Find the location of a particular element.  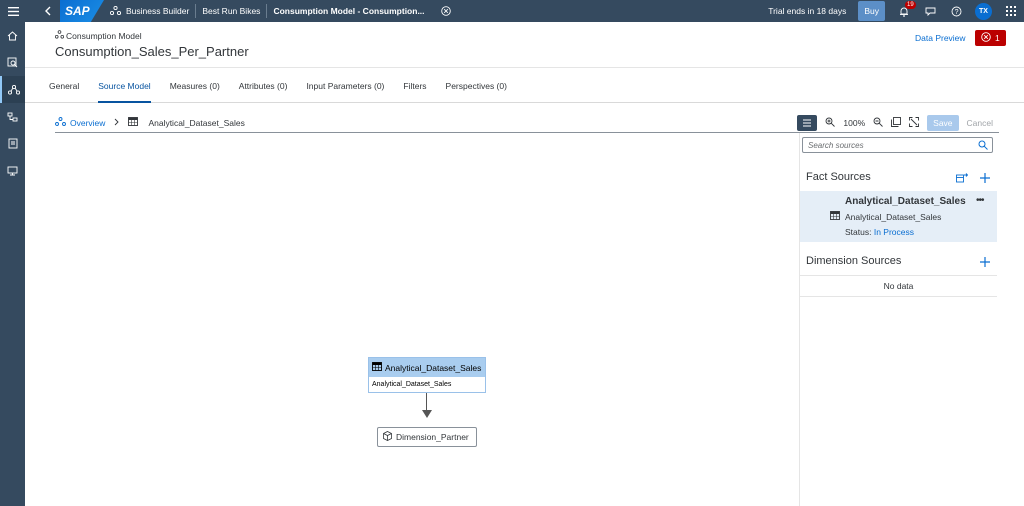

status-label: Status: is located at coordinates (858, 232).